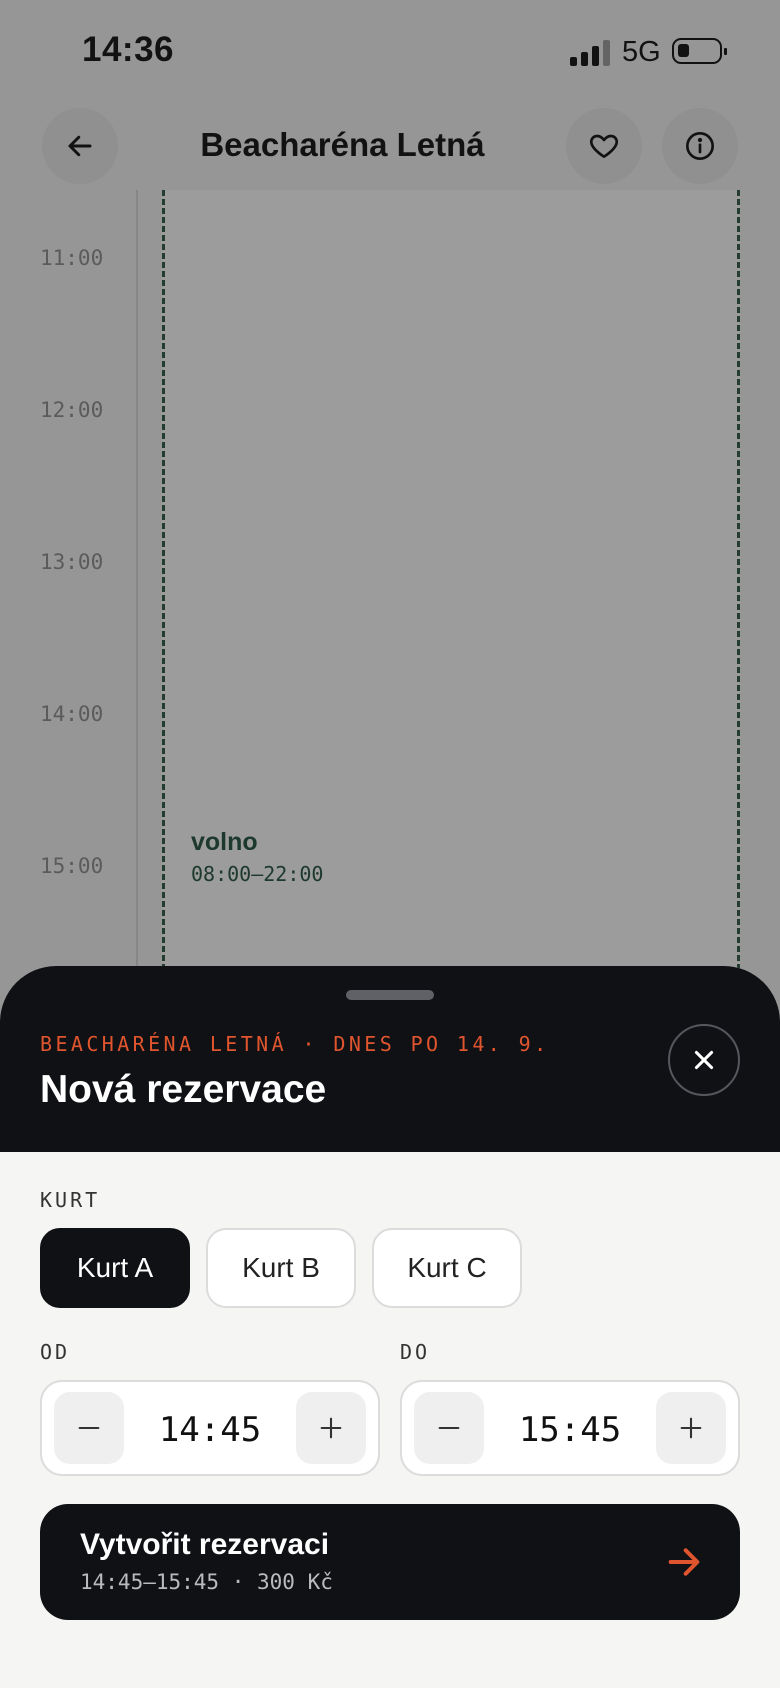  I want to click on sheet-subtitle: BEACHARÉNA LETNÁ · DNES PO 14. 9., so click(295, 1044).